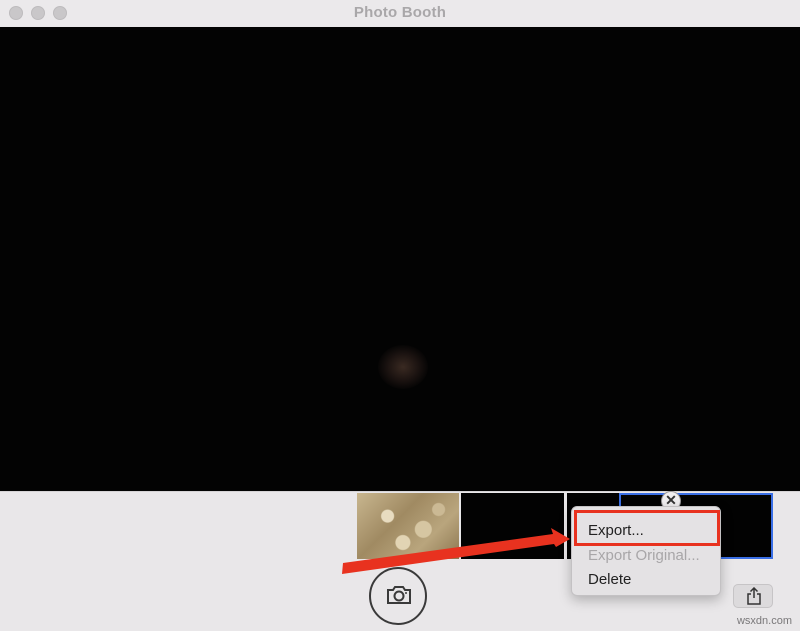 This screenshot has height=631, width=800. What do you see at coordinates (764, 621) in the screenshot?
I see `watermark: wsxdn.com` at bounding box center [764, 621].